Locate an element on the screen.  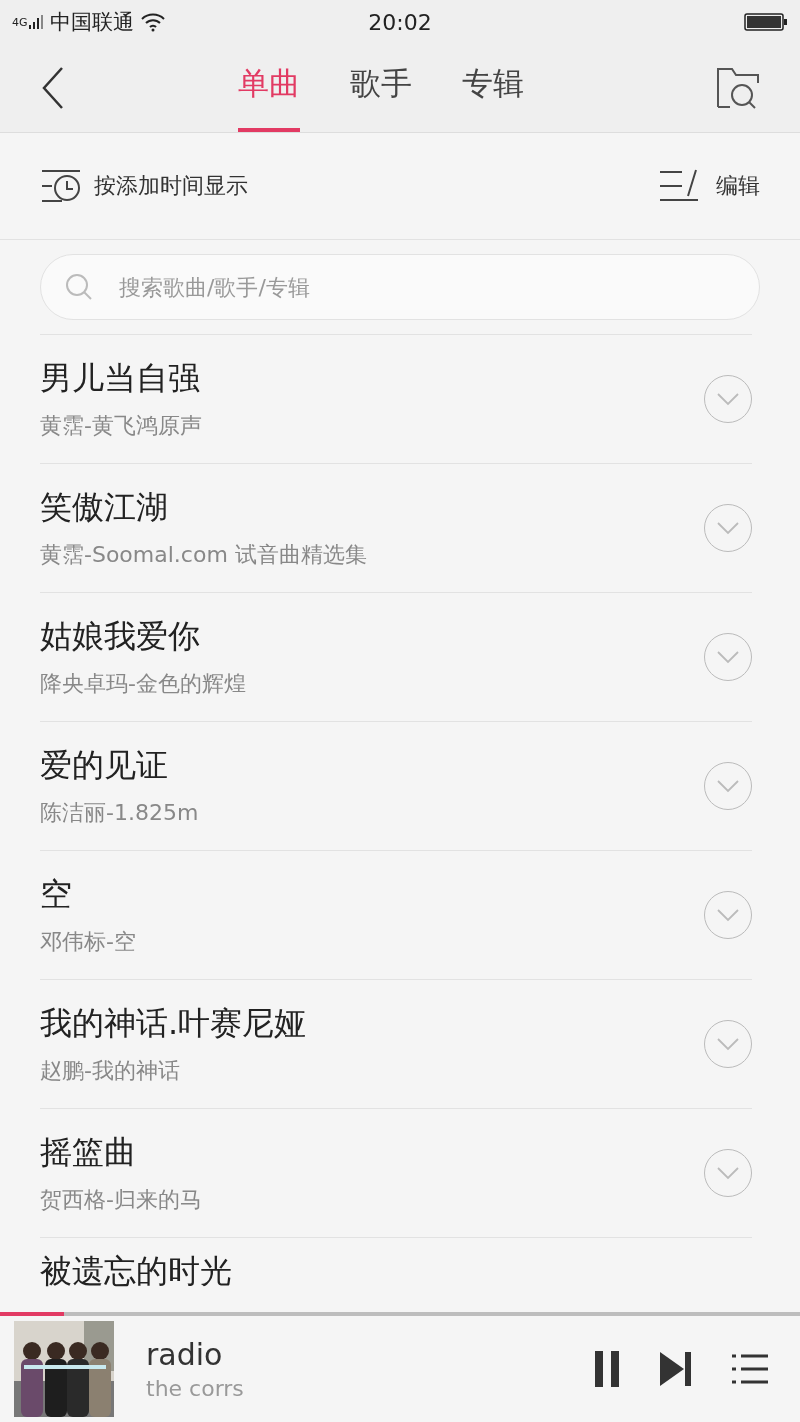
wifi-icon is located at coordinates (152, 22).